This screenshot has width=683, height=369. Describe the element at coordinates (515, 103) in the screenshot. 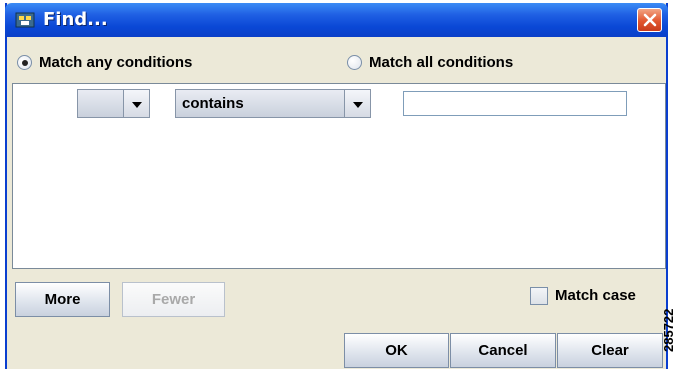

I see `condition-value-input` at that location.